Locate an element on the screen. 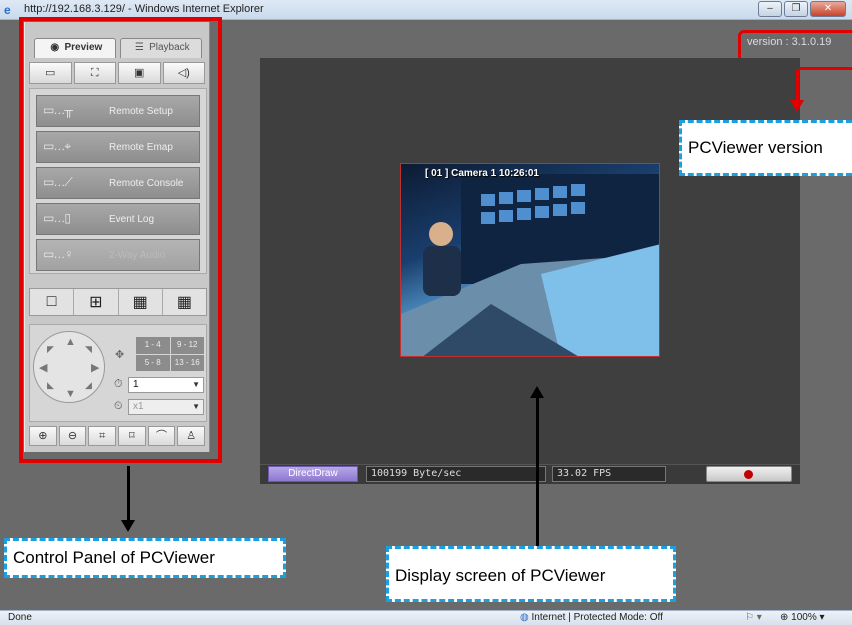  globe-icon: ◍ is located at coordinates (524, 617).